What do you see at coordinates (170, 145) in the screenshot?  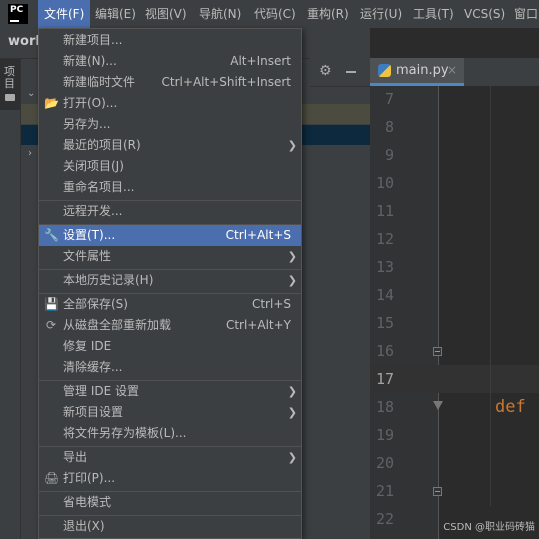 I see `menu-item-recent-projects: 最近的项目(R) ❯` at bounding box center [170, 145].